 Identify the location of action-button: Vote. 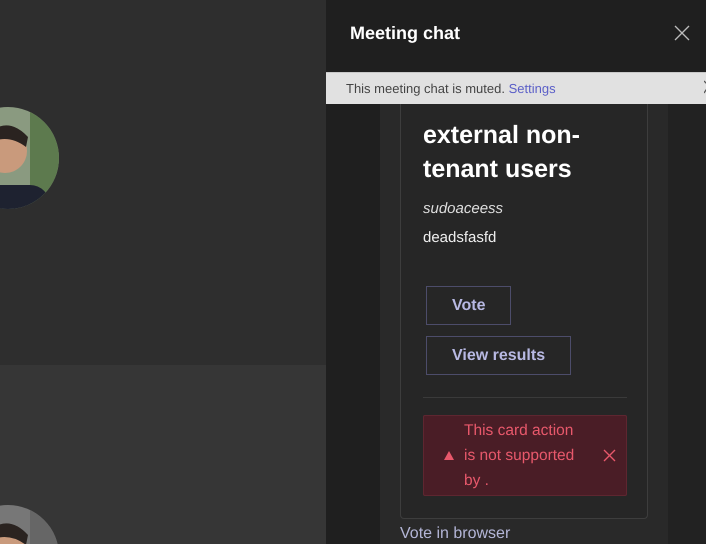
(469, 305).